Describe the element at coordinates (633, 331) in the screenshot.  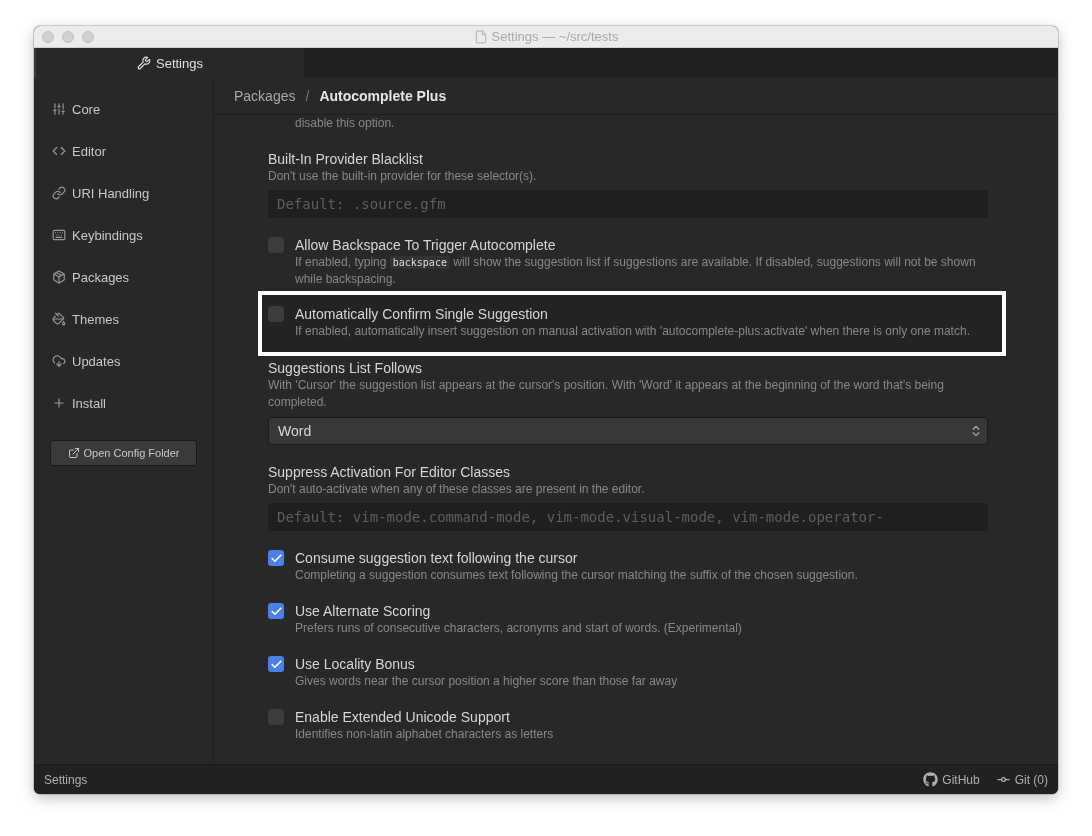
I see `setting-description: If enabled, automatically insert suggestion on manual activation with 'autocomplete-plus:activate' when there is only one match.` at that location.